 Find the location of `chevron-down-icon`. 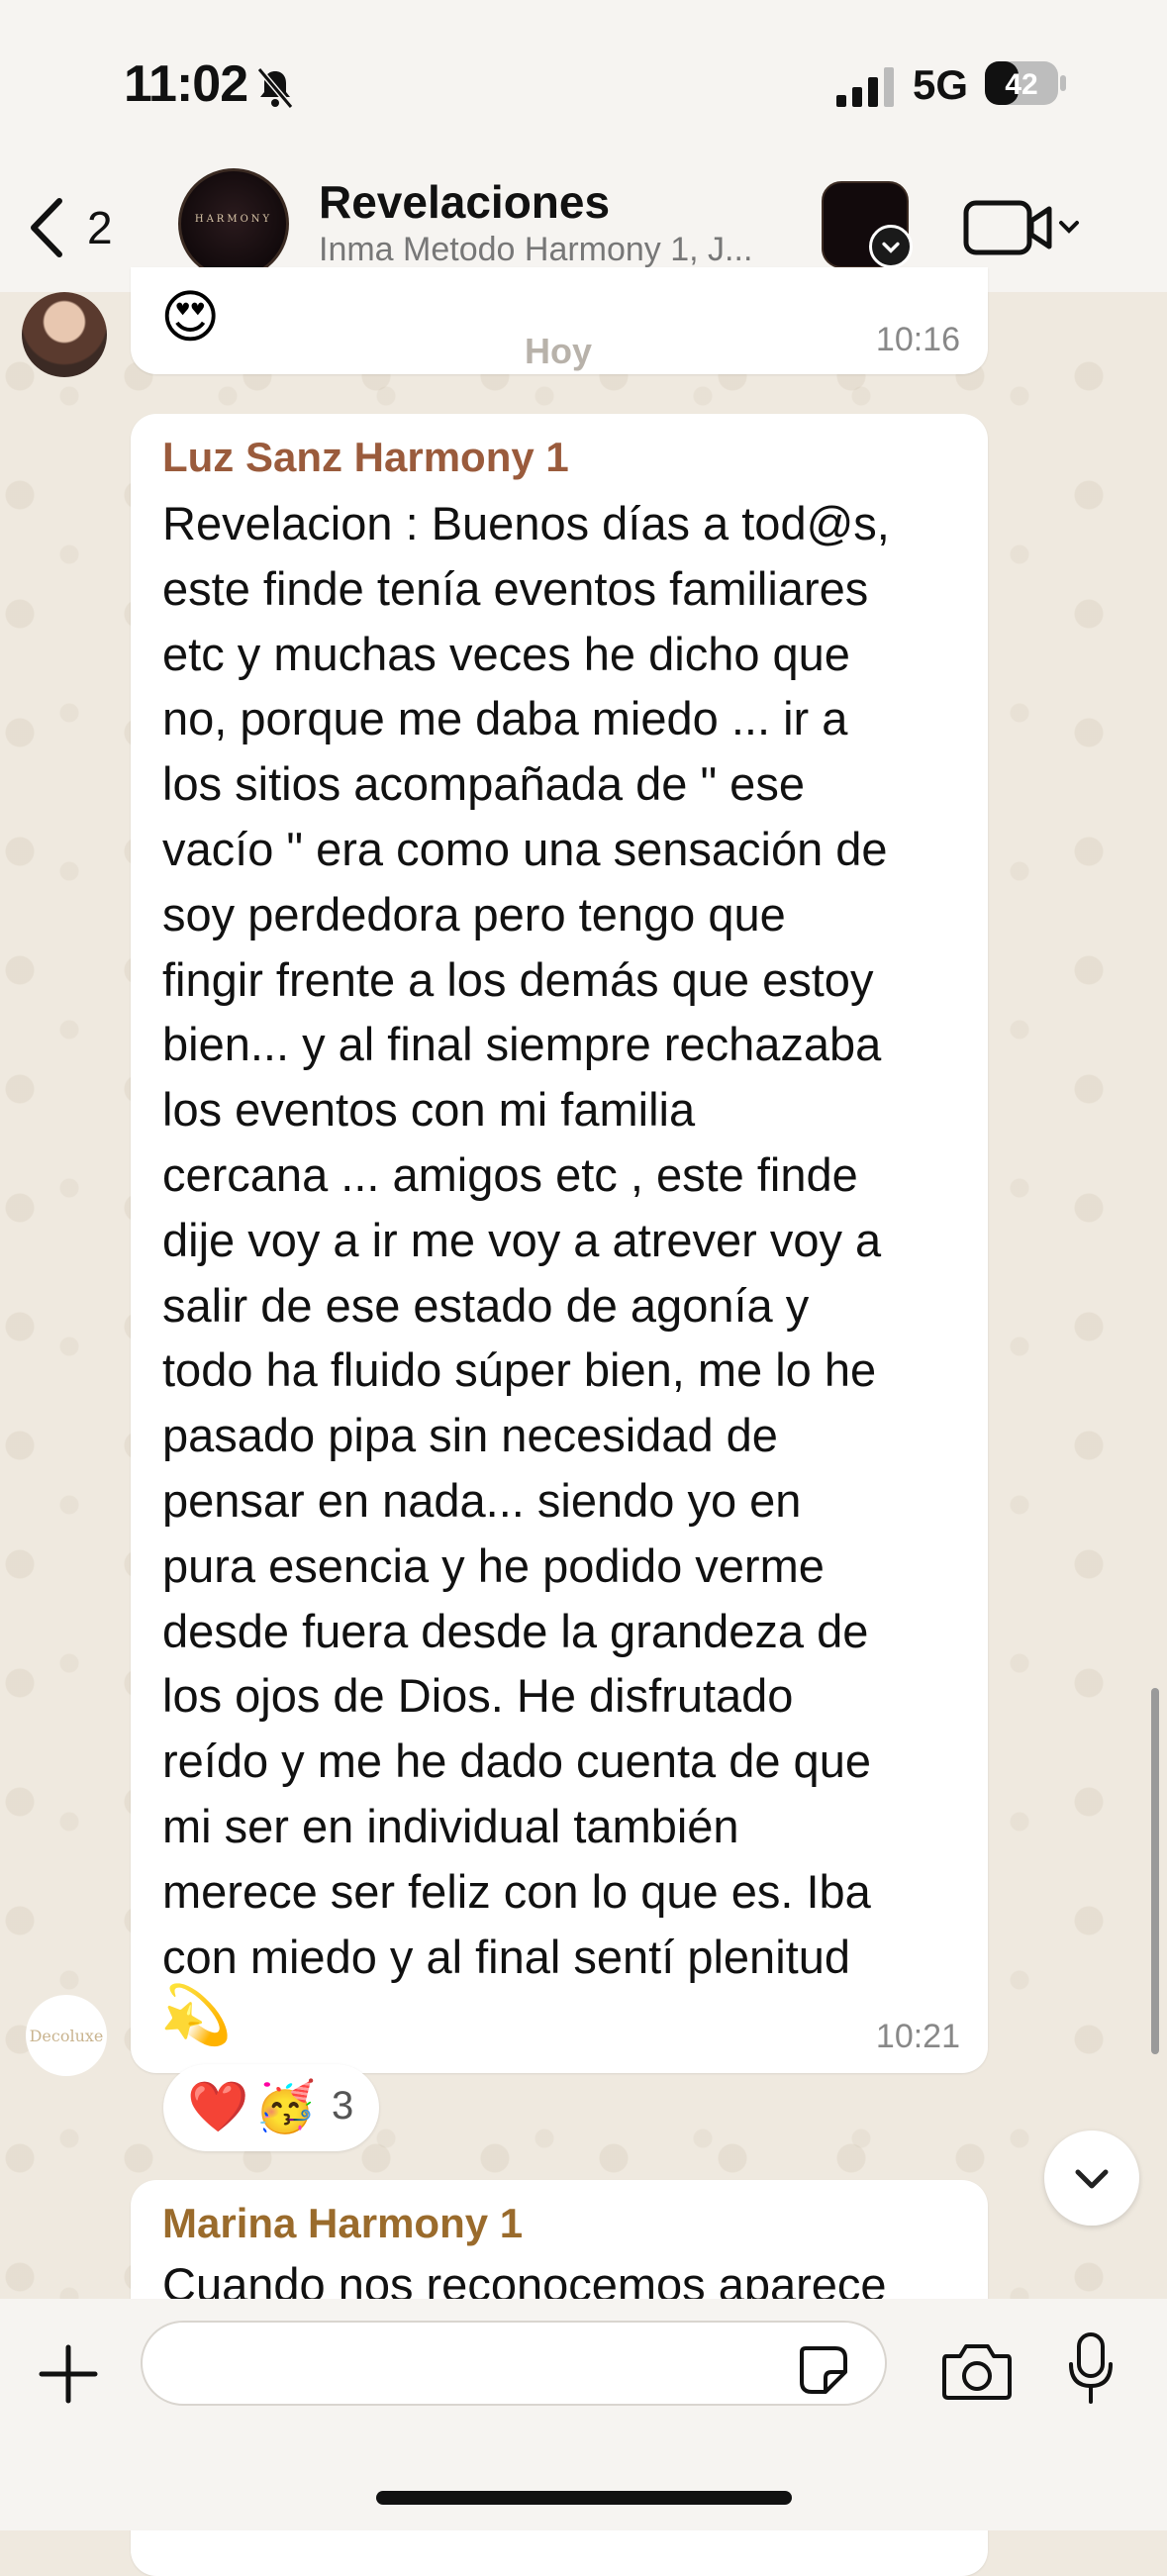

chevron-down-icon is located at coordinates (1092, 2179).